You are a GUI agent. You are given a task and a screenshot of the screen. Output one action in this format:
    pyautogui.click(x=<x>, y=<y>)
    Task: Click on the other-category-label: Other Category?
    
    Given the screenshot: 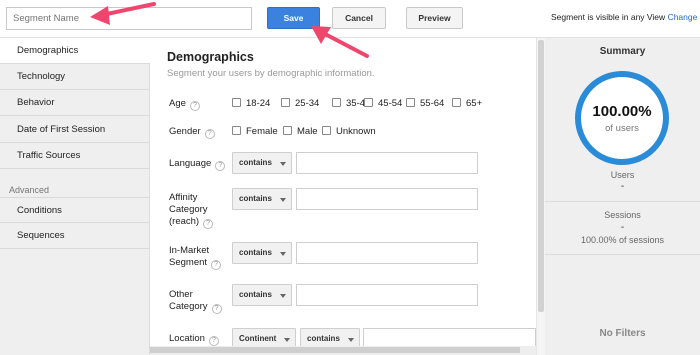 What is the action you would take?
    pyautogui.click(x=195, y=301)
    